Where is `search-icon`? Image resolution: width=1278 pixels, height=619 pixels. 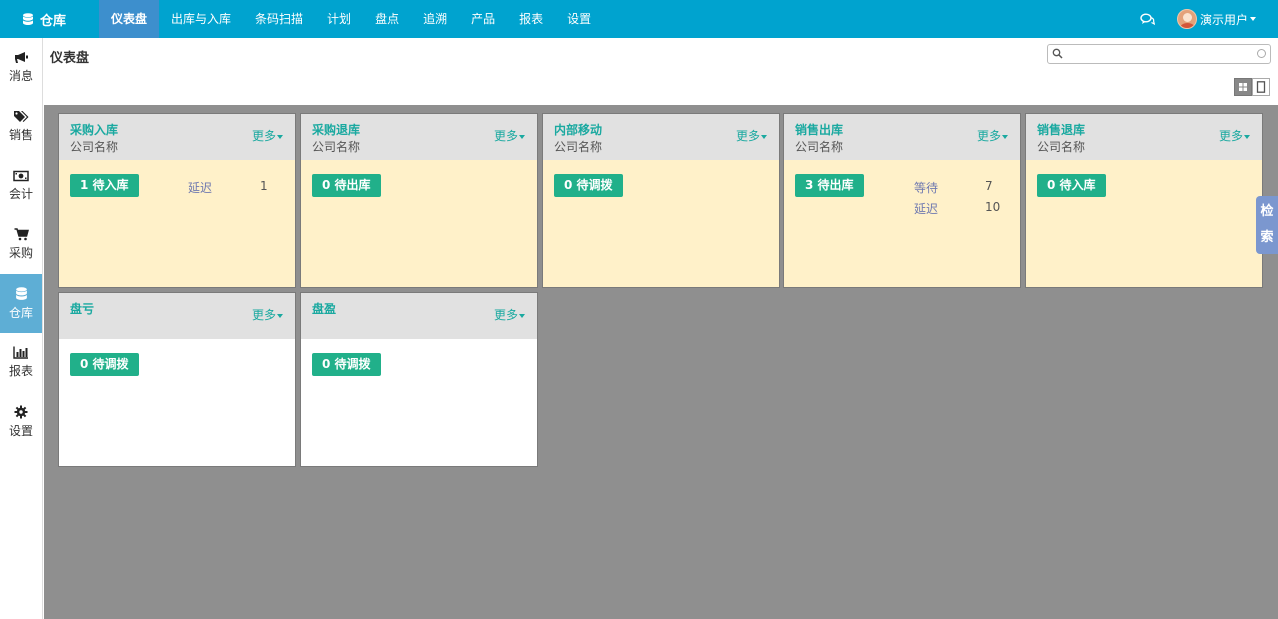
search-icon is located at coordinates (1057, 53).